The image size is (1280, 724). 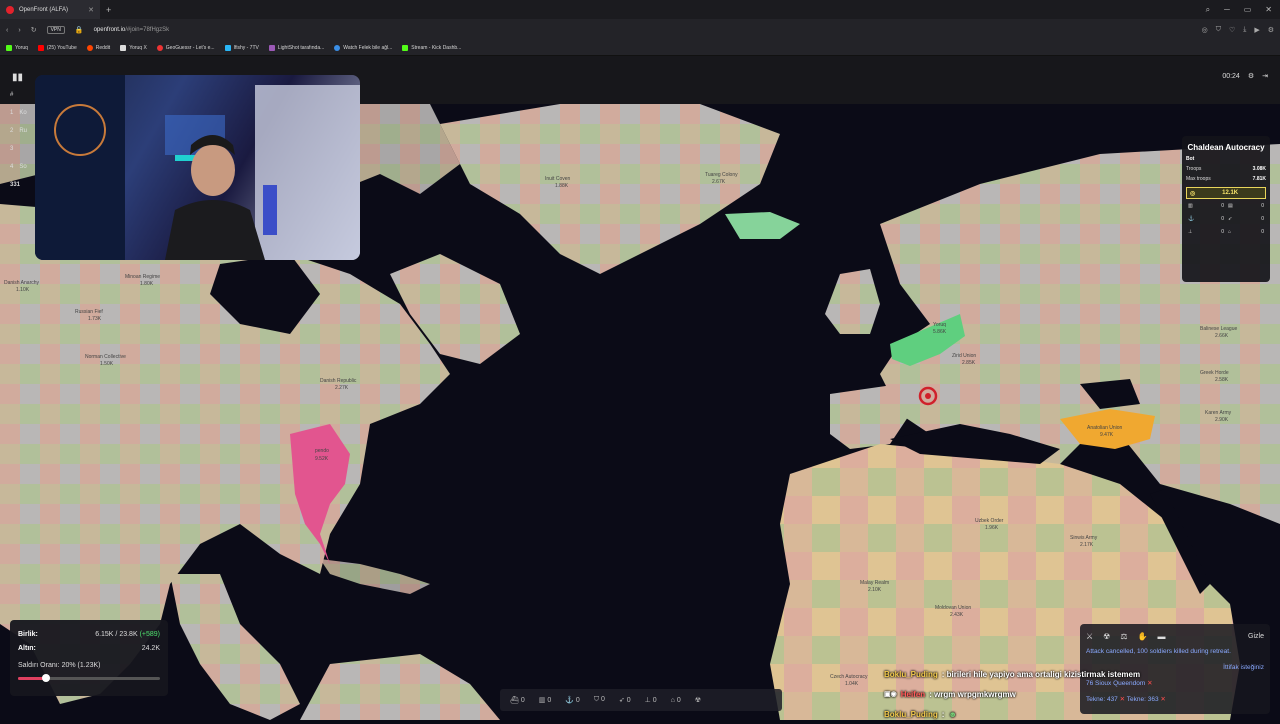 I want to click on new-tab-button: +, so click(x=108, y=10).